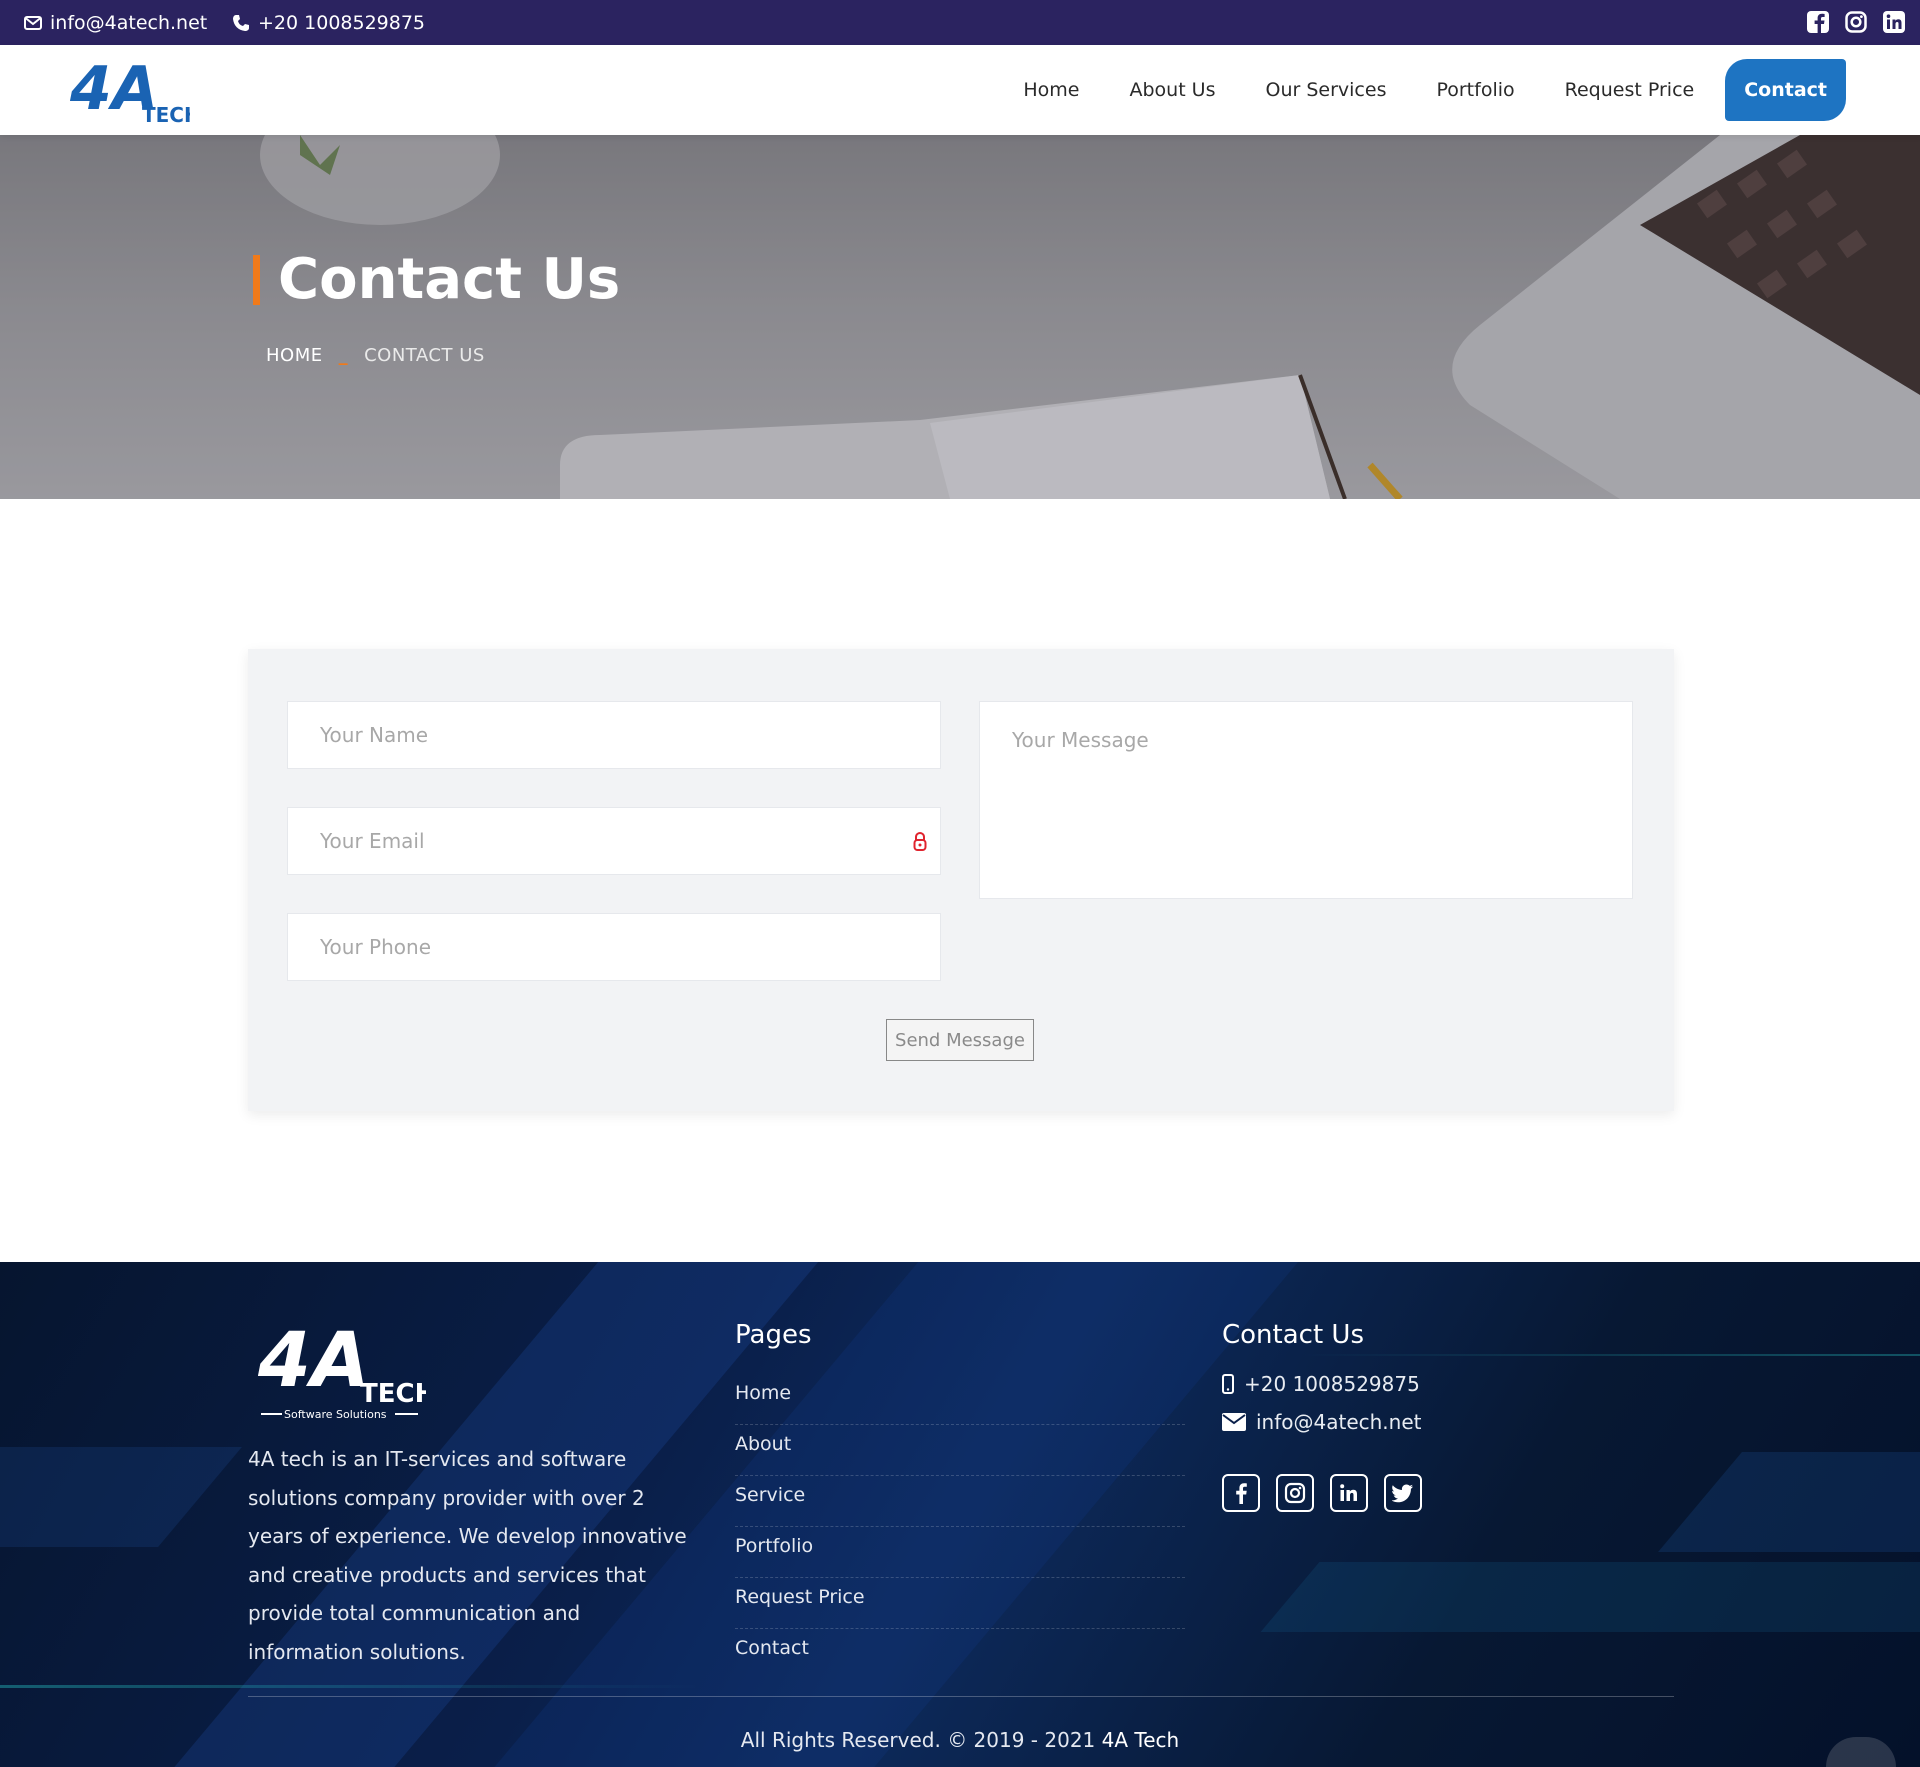 The image size is (1920, 1767). I want to click on page-title: Contact Us, so click(436, 280).